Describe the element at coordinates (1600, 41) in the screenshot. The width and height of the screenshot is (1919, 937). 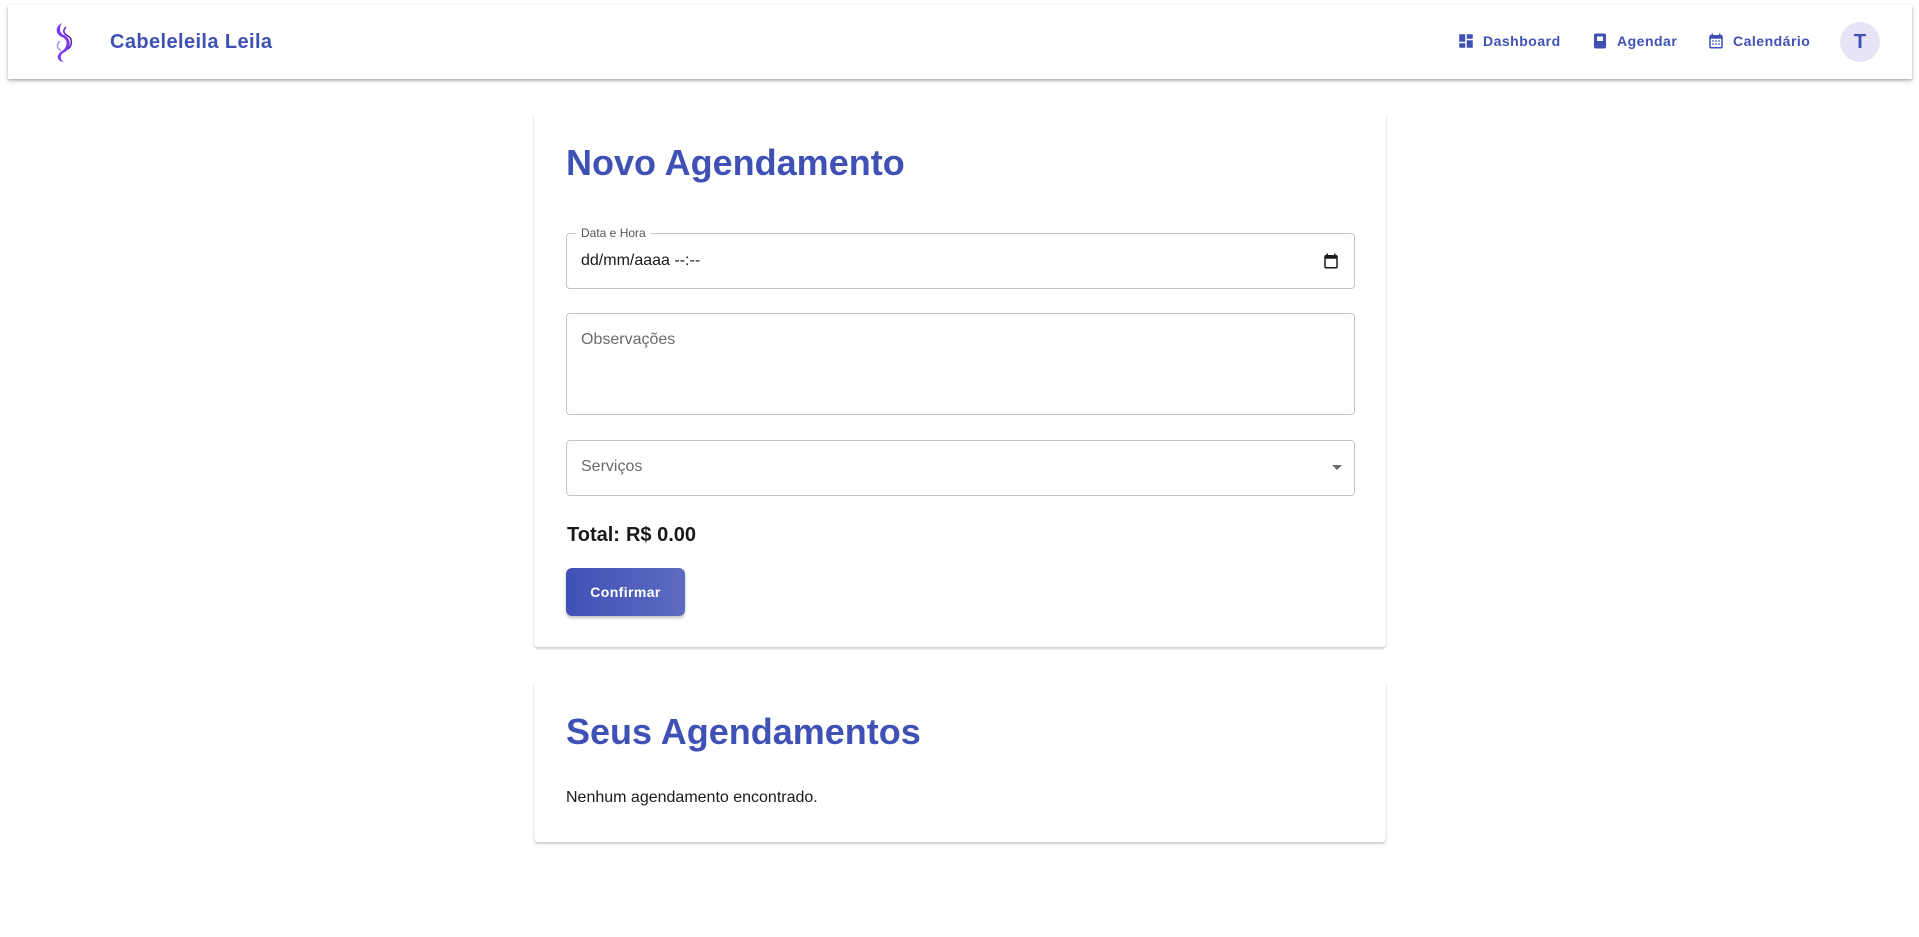
I see `book-icon` at that location.